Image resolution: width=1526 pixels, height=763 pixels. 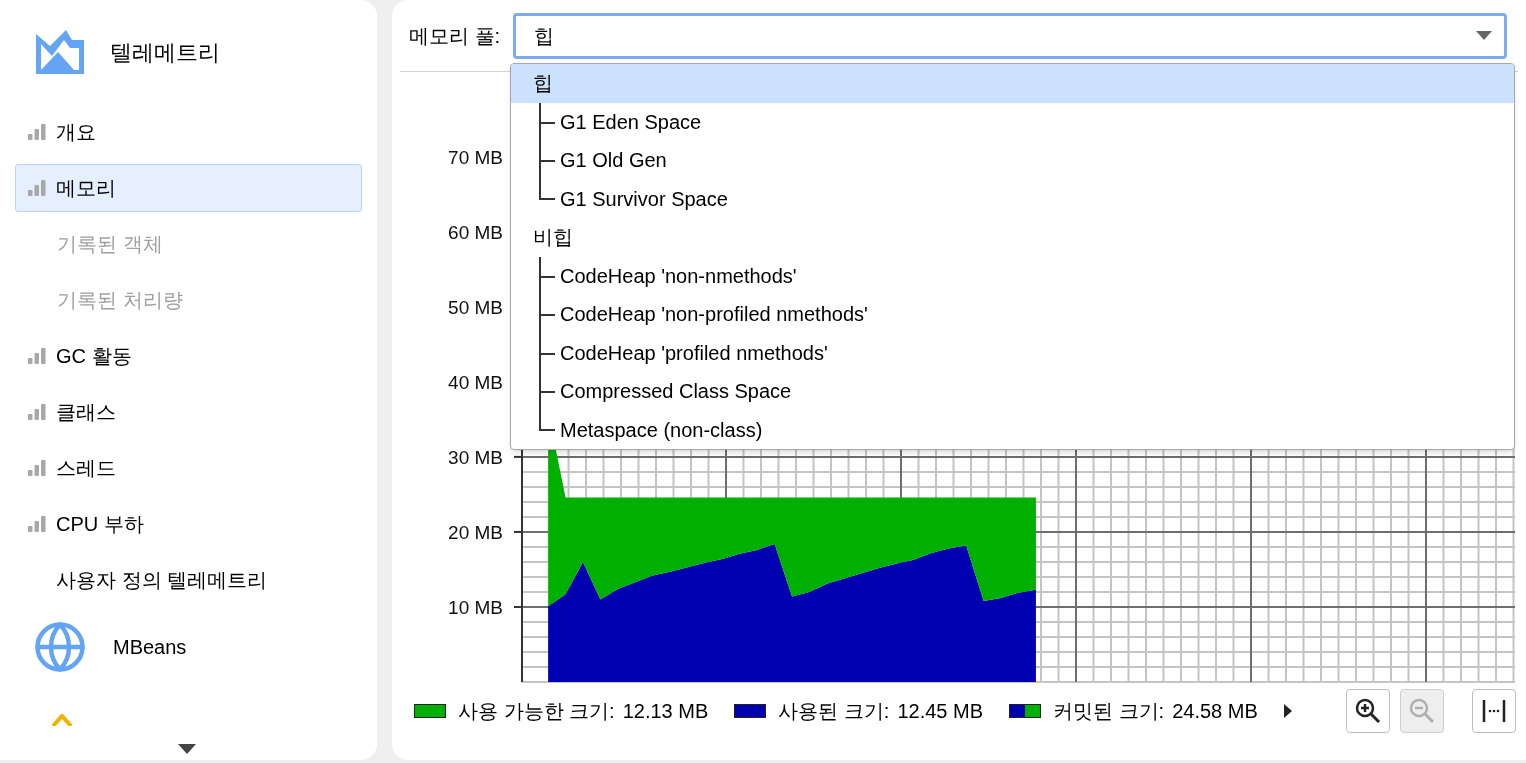 I want to click on expand-triangle-icon, so click(x=1287, y=711).